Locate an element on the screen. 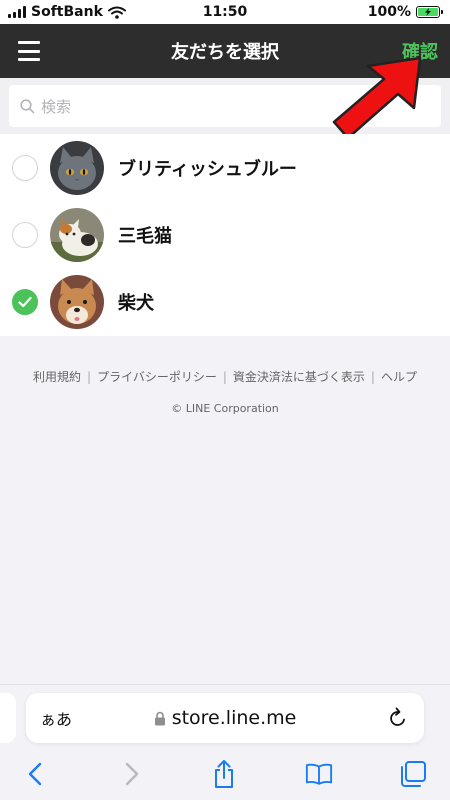 The image size is (450, 800). list-item: 三毛猫 is located at coordinates (225, 234).